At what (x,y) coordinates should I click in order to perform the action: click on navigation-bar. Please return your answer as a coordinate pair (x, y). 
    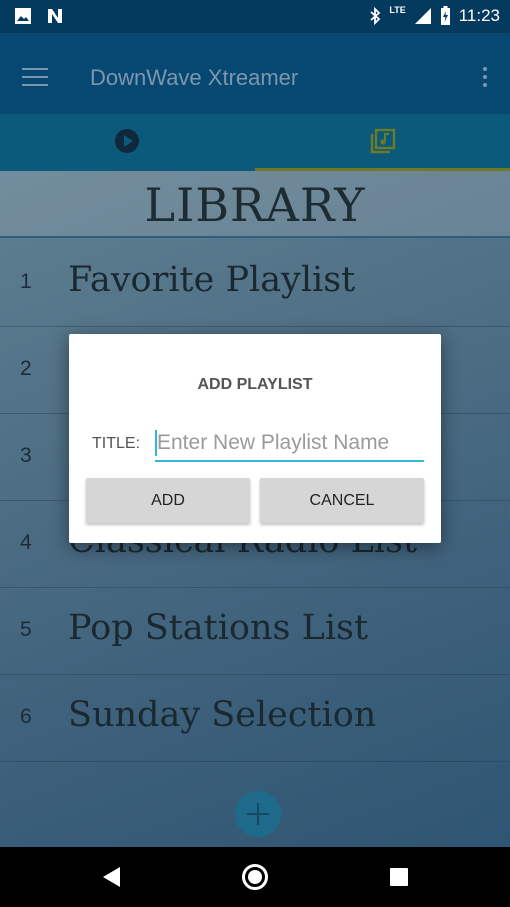
    Looking at the image, I should click on (255, 877).